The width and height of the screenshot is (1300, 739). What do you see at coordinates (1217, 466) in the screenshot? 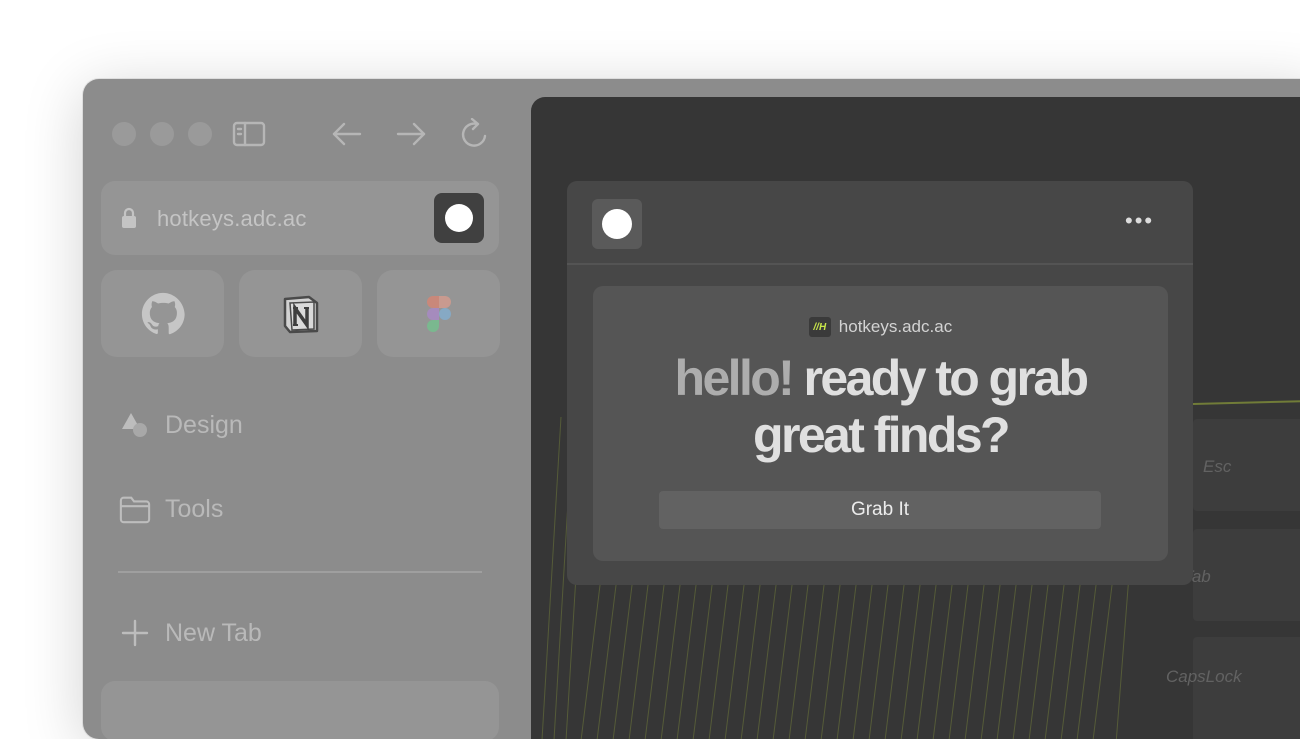
I see `key-esc: Esc` at bounding box center [1217, 466].